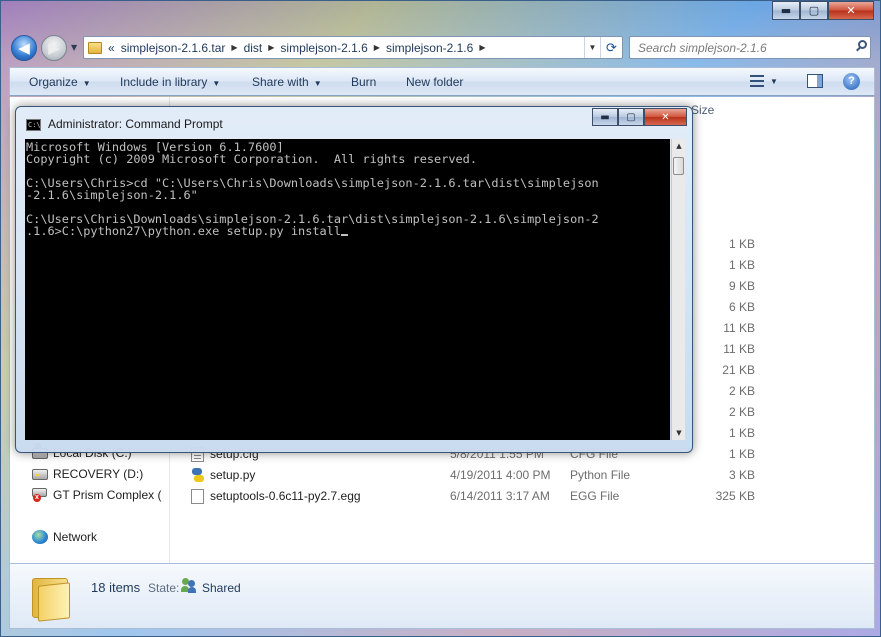  I want to click on command-prompt-icon: C:\, so click(33, 125).